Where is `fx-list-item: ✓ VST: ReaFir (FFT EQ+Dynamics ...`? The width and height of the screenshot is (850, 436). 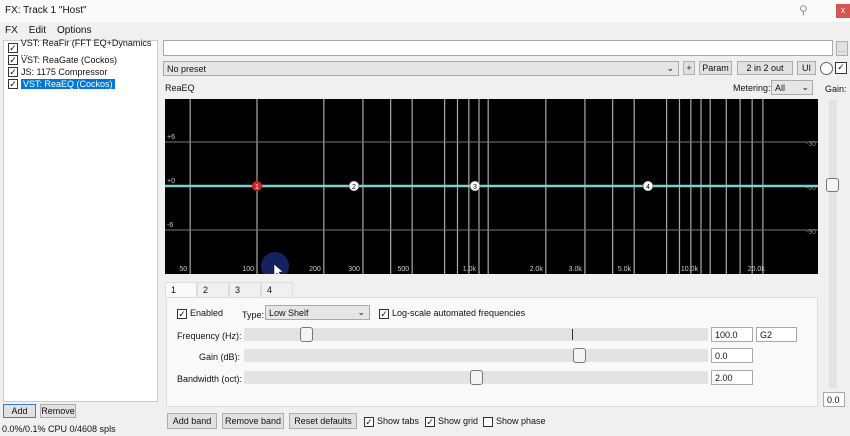
fx-list-item: ✓ VST: ReaFir (FFT EQ+Dynamics ... is located at coordinates (80, 48).